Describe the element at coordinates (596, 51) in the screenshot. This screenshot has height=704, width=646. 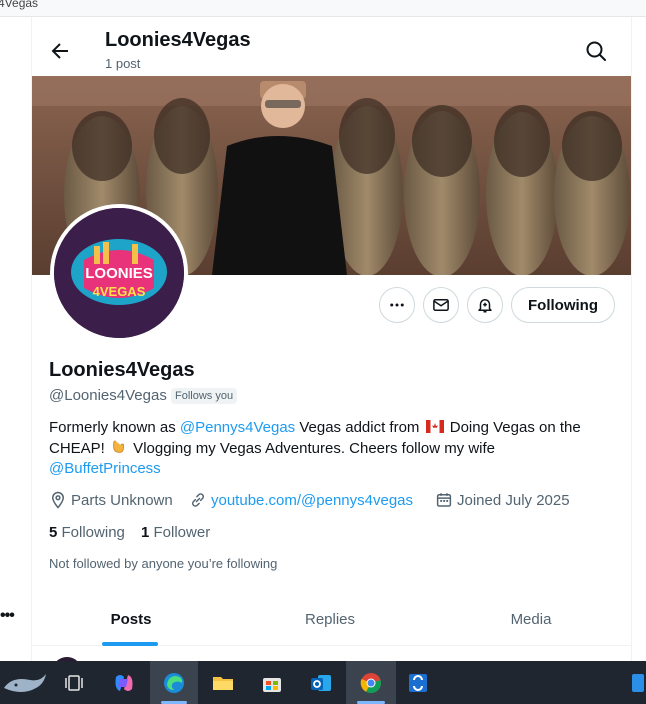
I see `search-icon` at that location.